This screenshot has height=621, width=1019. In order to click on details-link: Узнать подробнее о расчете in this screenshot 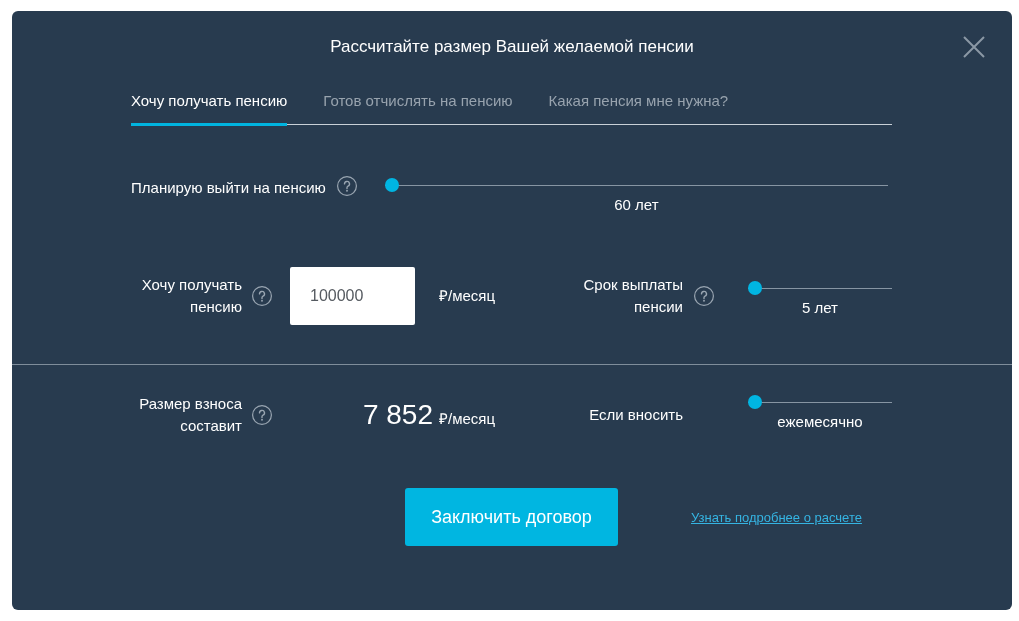, I will do `click(776, 517)`.